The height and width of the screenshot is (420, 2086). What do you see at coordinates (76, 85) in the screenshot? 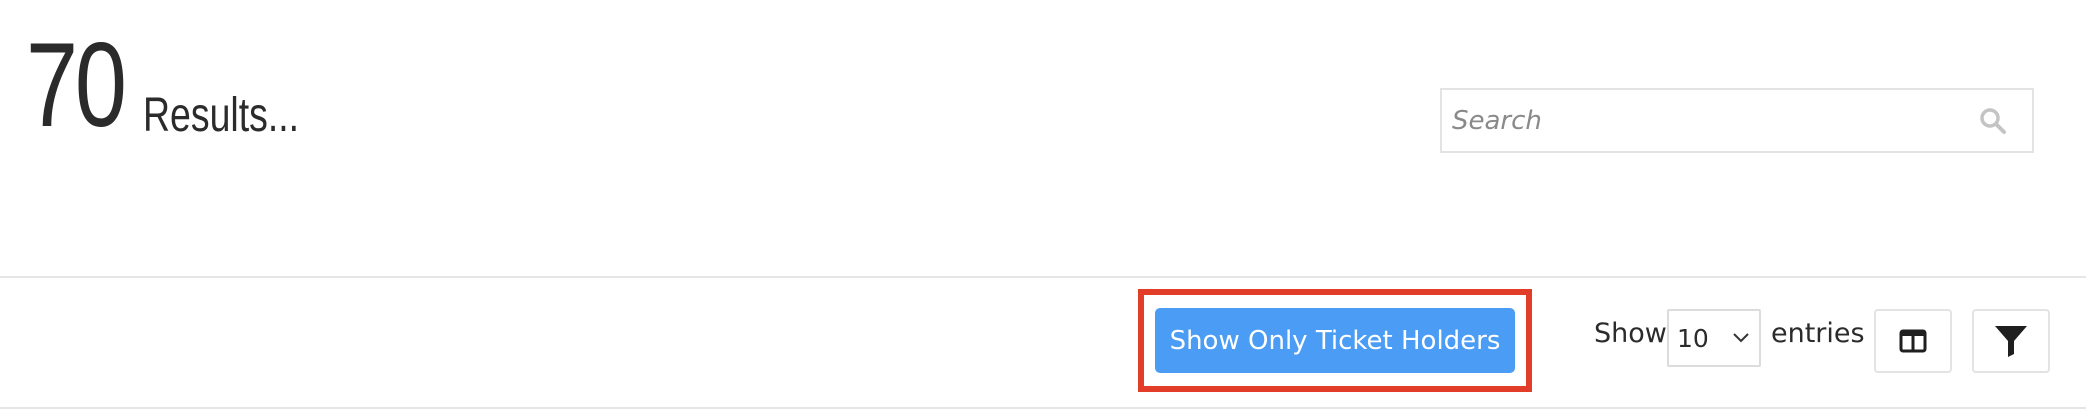
I see `results-count: 70` at bounding box center [76, 85].